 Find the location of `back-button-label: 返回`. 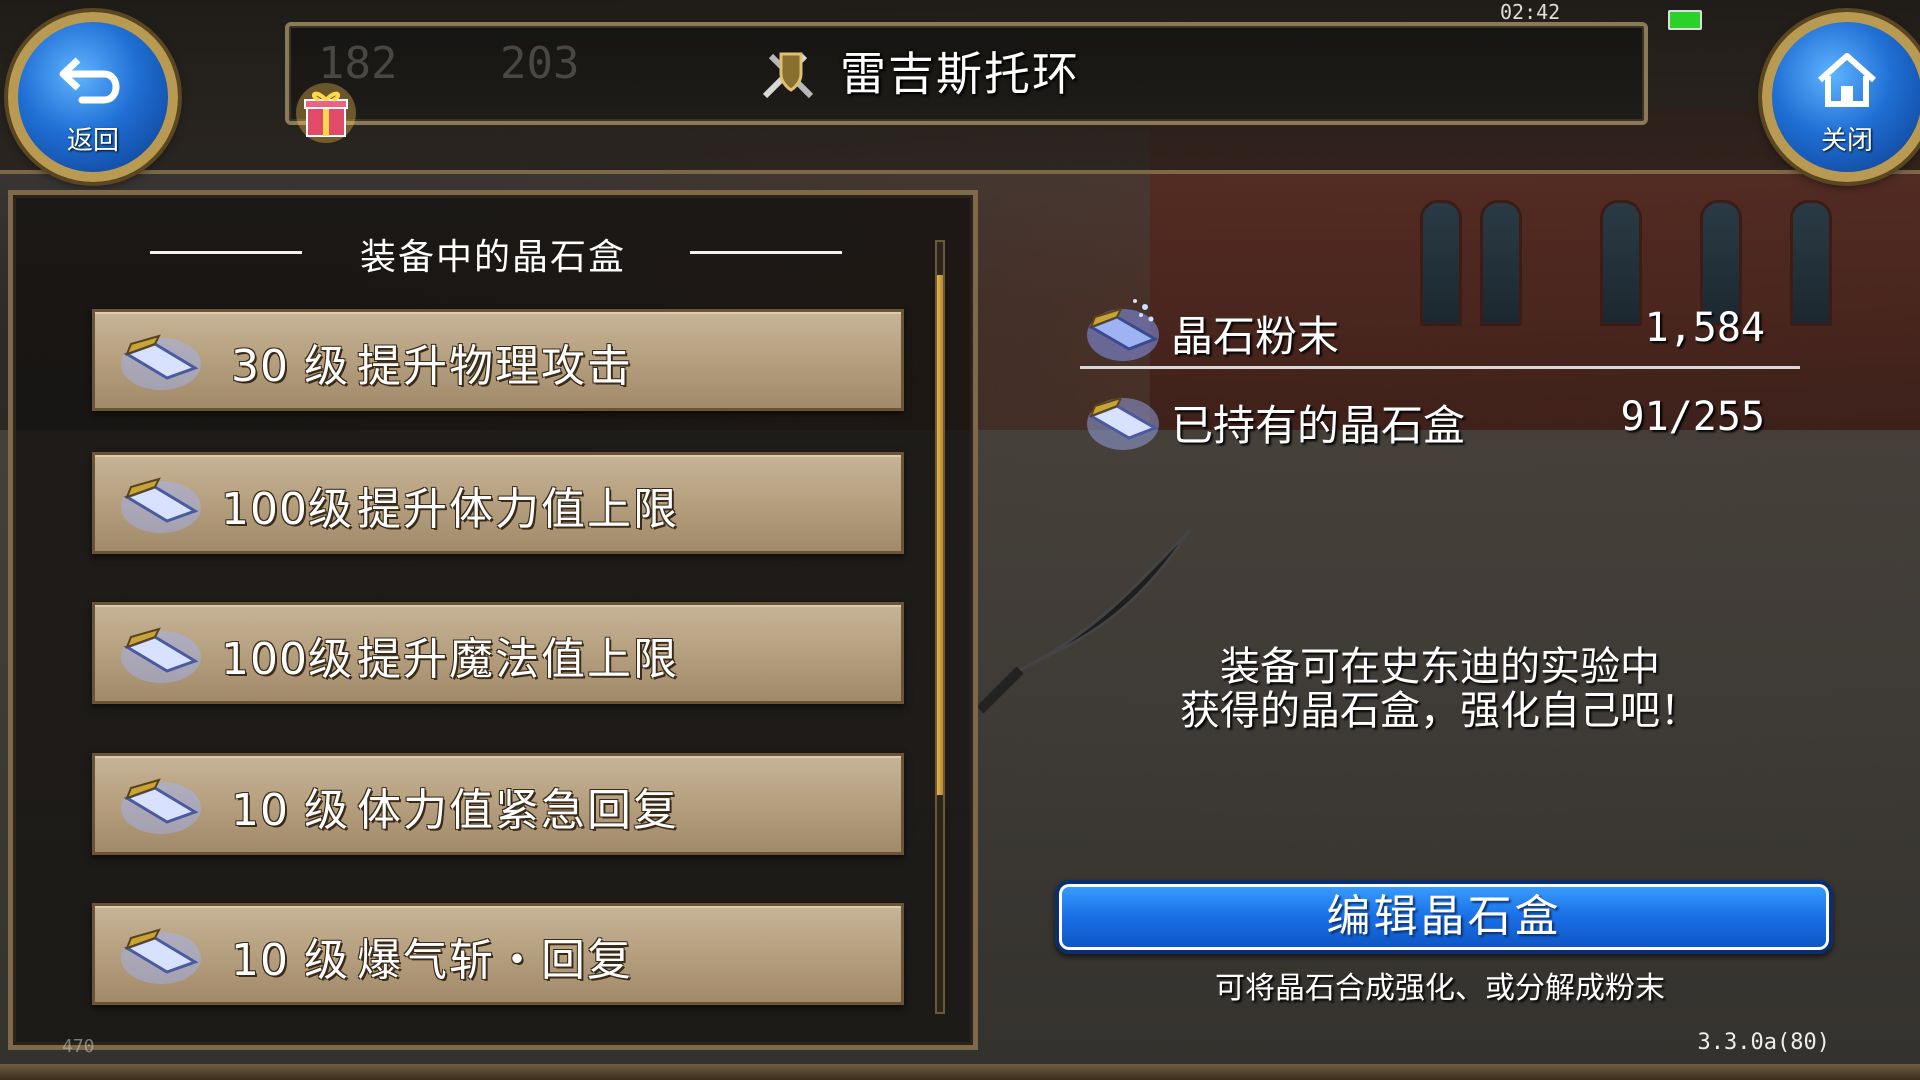

back-button-label: 返回 is located at coordinates (92, 141).